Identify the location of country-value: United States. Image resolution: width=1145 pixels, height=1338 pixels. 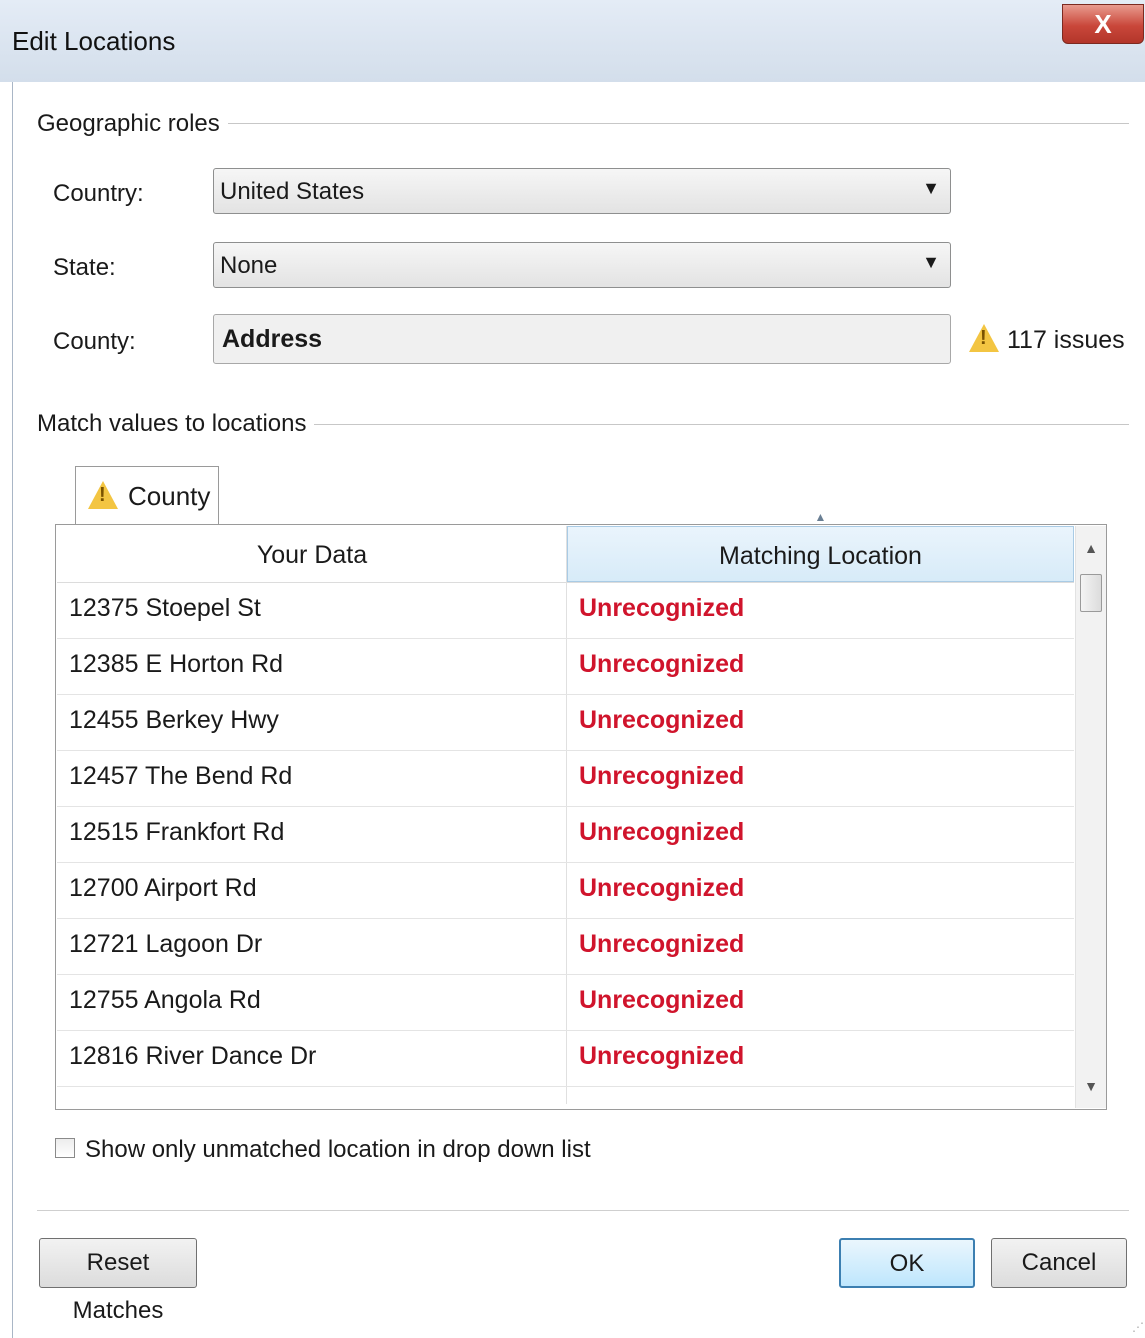
(292, 191).